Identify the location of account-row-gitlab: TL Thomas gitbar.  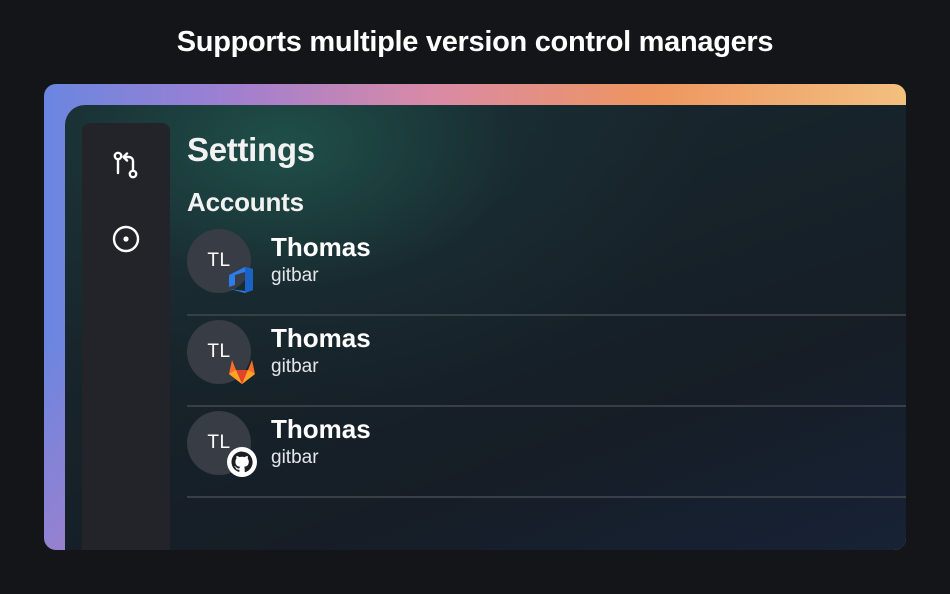
(546, 361).